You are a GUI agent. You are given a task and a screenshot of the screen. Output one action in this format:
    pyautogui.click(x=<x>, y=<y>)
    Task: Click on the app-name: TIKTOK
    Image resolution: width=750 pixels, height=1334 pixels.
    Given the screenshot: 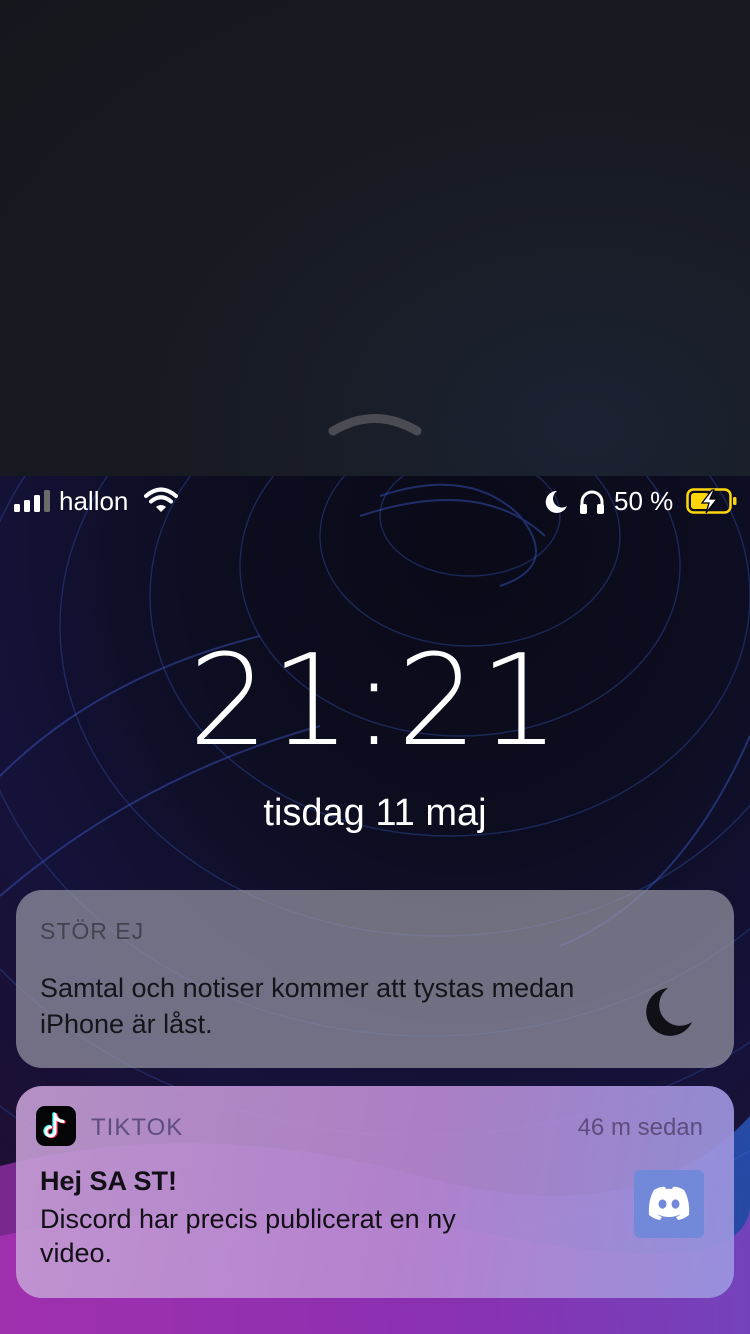 What is the action you would take?
    pyautogui.click(x=137, y=1127)
    